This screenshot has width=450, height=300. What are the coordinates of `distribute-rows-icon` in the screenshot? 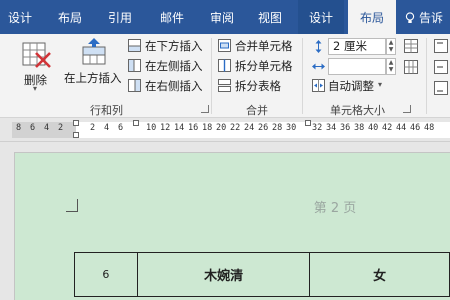 It's located at (411, 46).